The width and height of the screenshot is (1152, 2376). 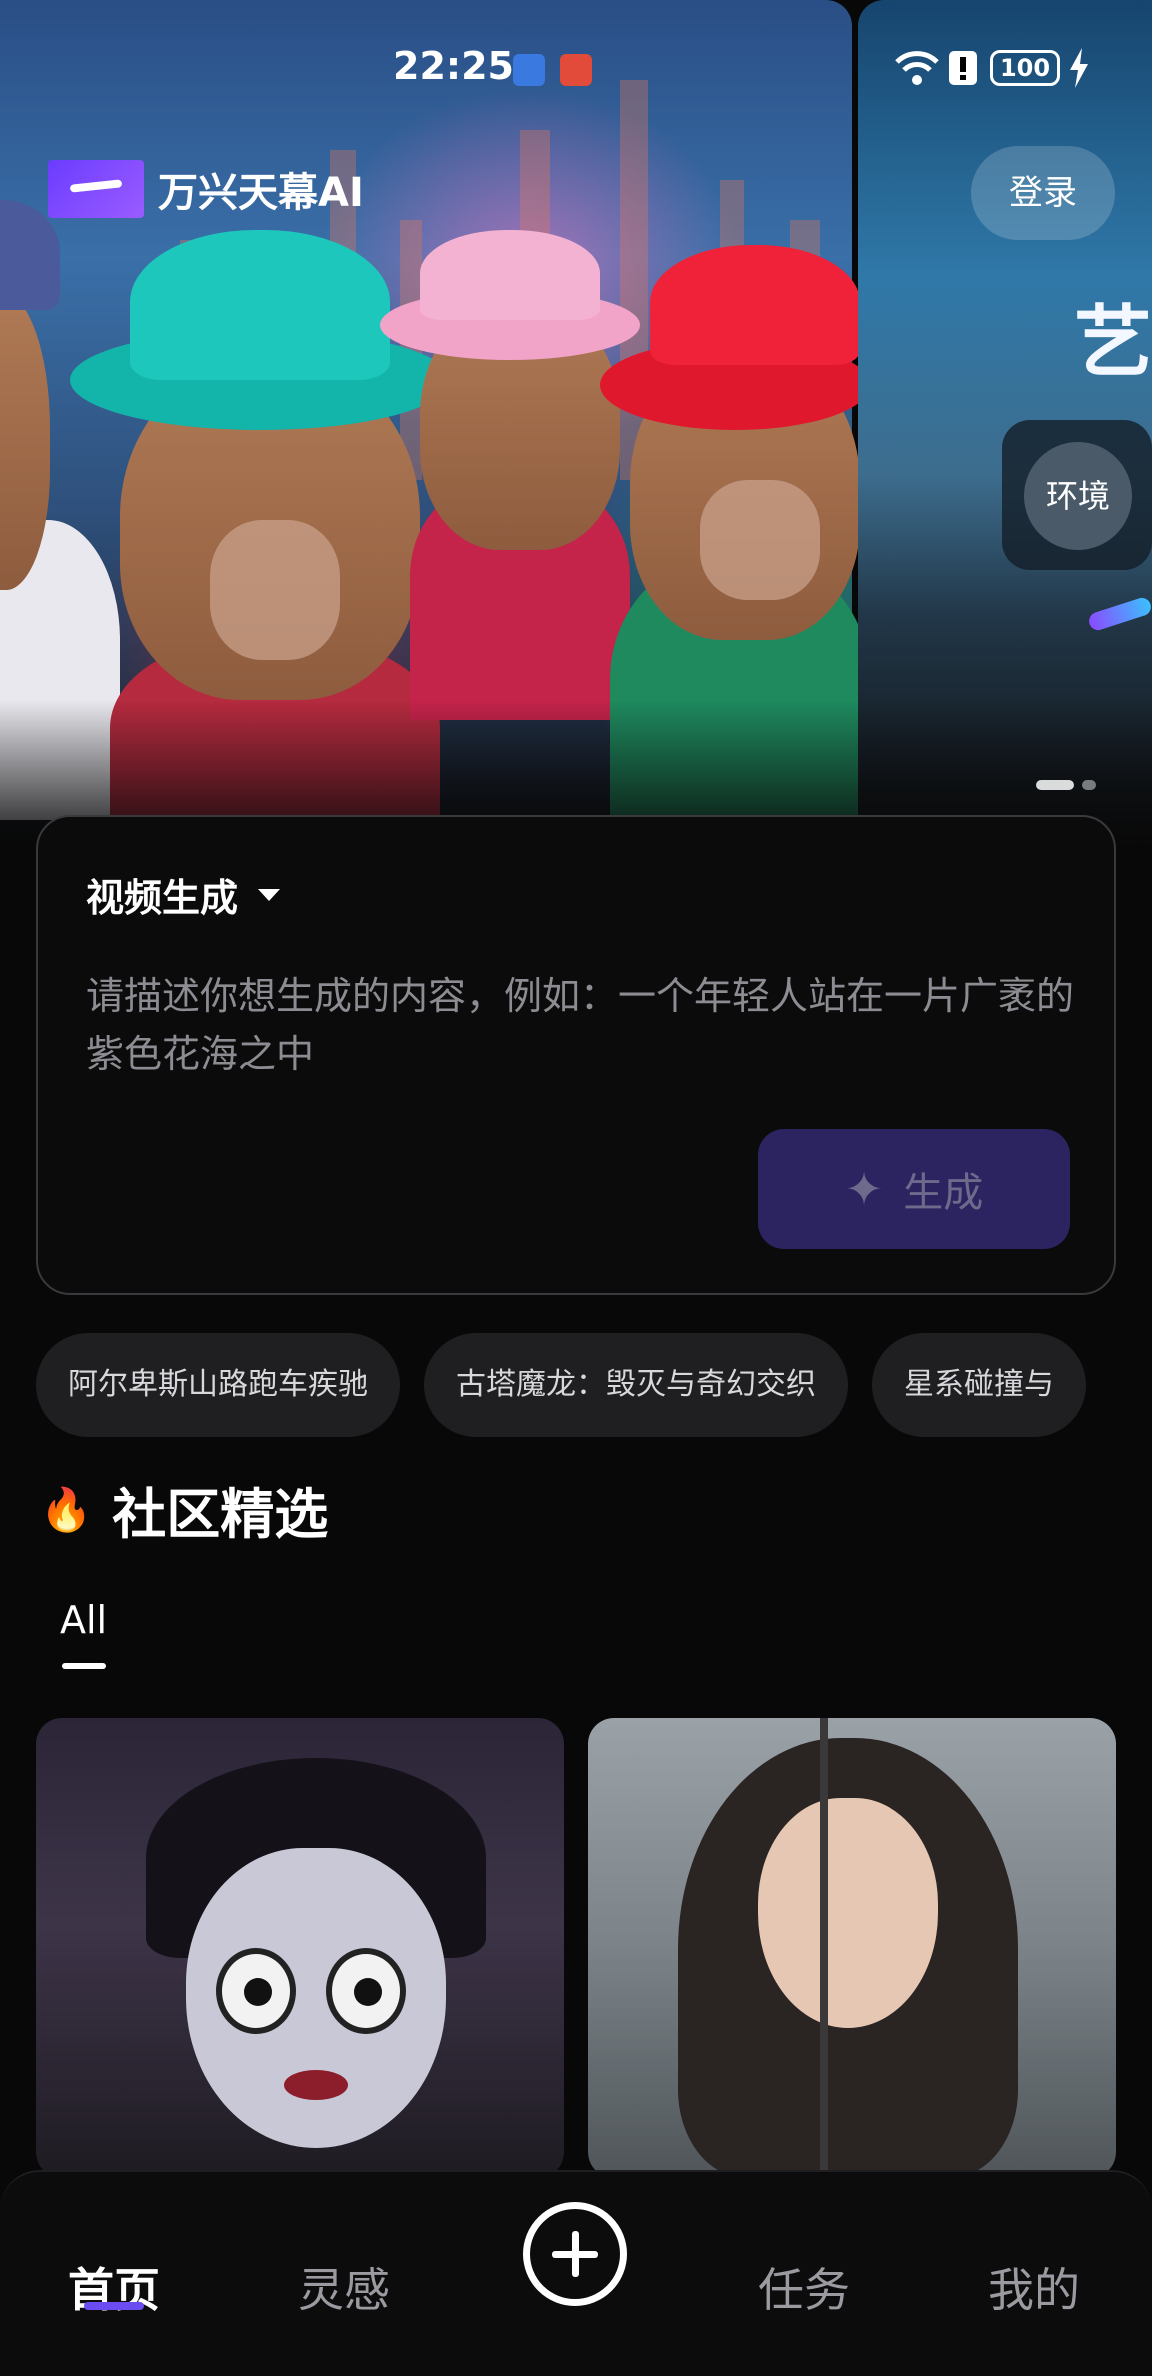 I want to click on carousel-dot-active, so click(x=1055, y=785).